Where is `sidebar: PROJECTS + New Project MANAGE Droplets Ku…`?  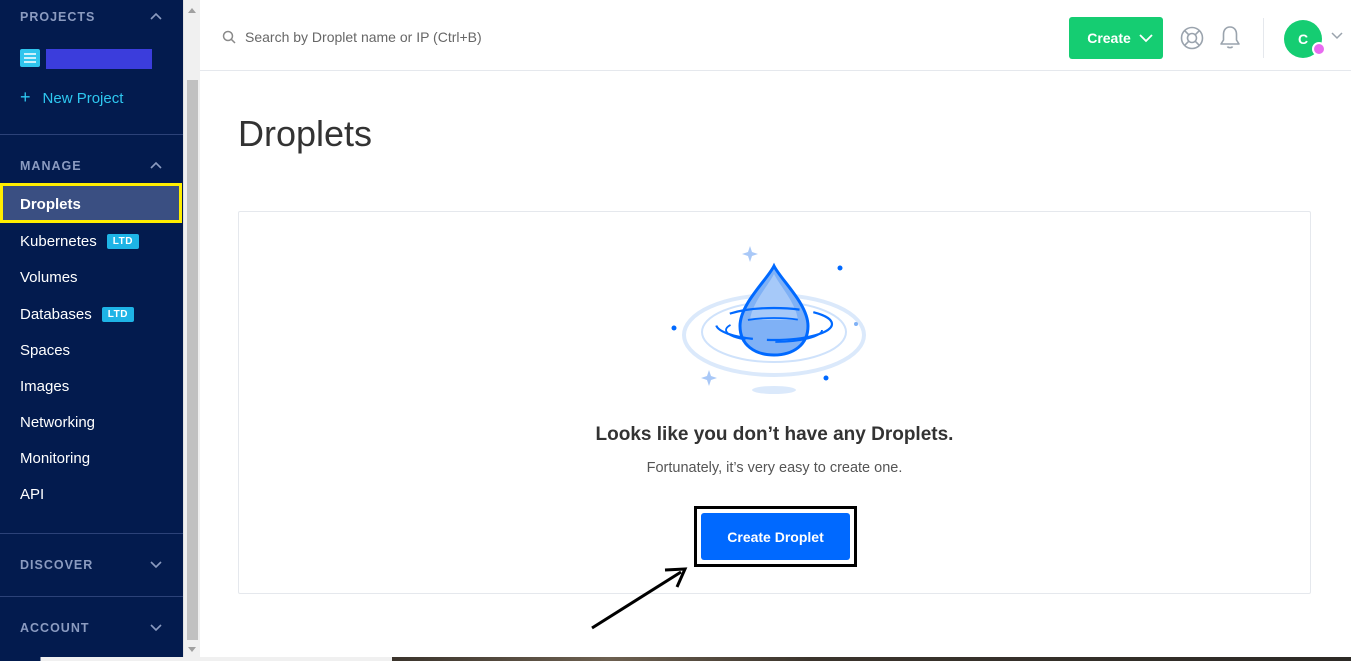
sidebar: PROJECTS + New Project MANAGE Droplets Ku… is located at coordinates (91, 330).